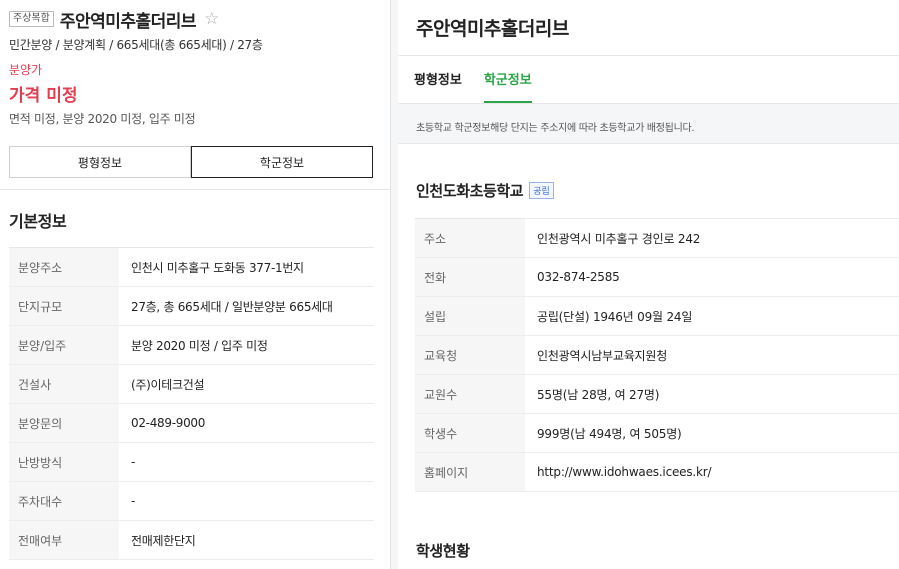 This screenshot has height=569, width=899. What do you see at coordinates (470, 355) in the screenshot?
I see `row-label: 교육청` at bounding box center [470, 355].